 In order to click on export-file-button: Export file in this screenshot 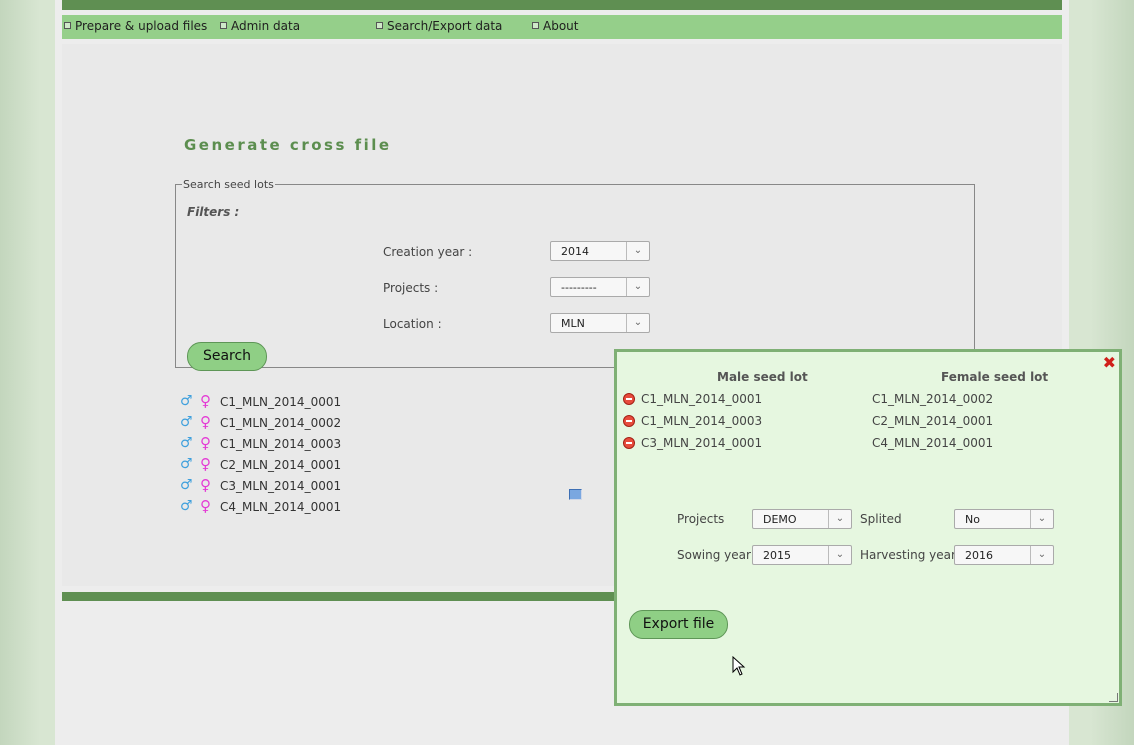, I will do `click(678, 624)`.